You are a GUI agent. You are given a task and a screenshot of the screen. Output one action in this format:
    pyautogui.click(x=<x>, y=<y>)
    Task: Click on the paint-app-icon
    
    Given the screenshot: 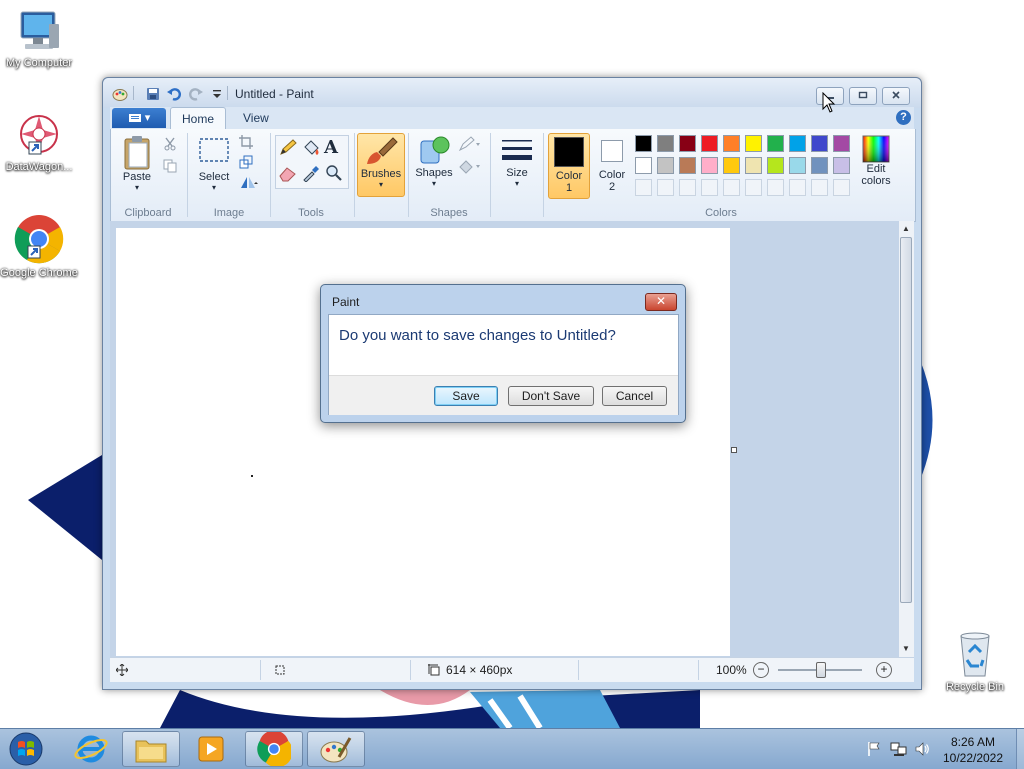 What is the action you would take?
    pyautogui.click(x=120, y=94)
    